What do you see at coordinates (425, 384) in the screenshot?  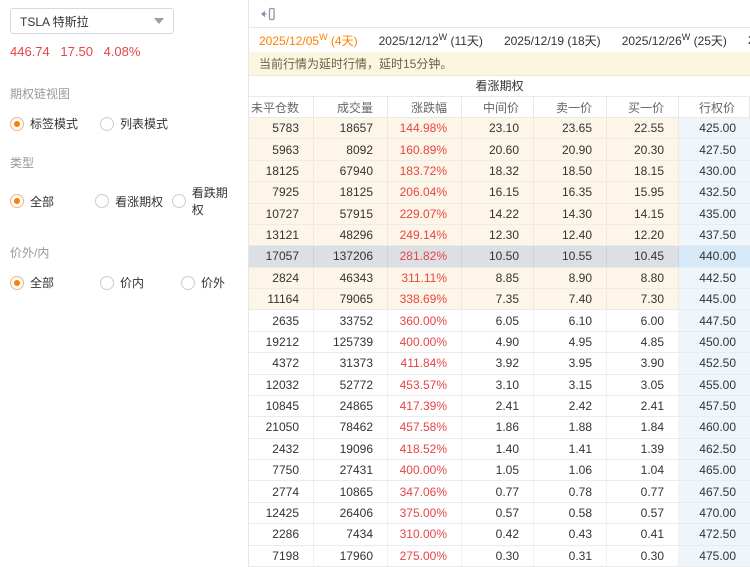 I see `option-cell: 453.57%` at bounding box center [425, 384].